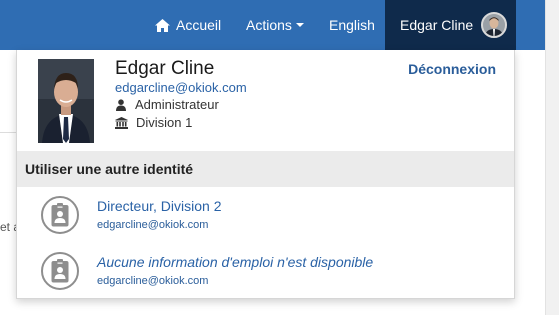 This screenshot has width=559, height=315. What do you see at coordinates (199, 25) in the screenshot?
I see `nav-home-label: Accueil` at bounding box center [199, 25].